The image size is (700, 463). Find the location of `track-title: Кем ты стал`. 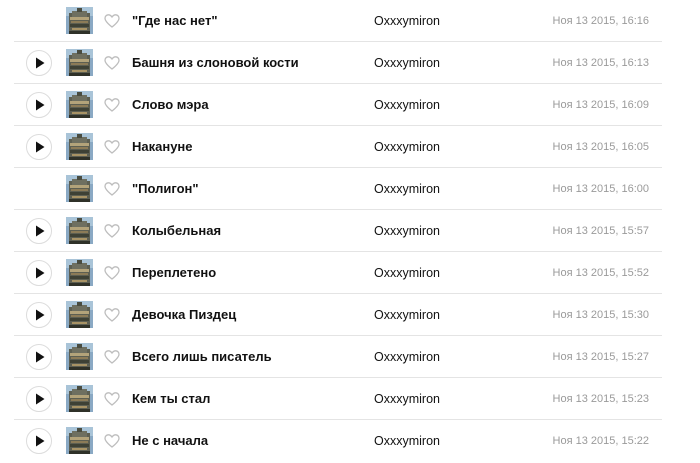

track-title: Кем ты стал is located at coordinates (171, 399).